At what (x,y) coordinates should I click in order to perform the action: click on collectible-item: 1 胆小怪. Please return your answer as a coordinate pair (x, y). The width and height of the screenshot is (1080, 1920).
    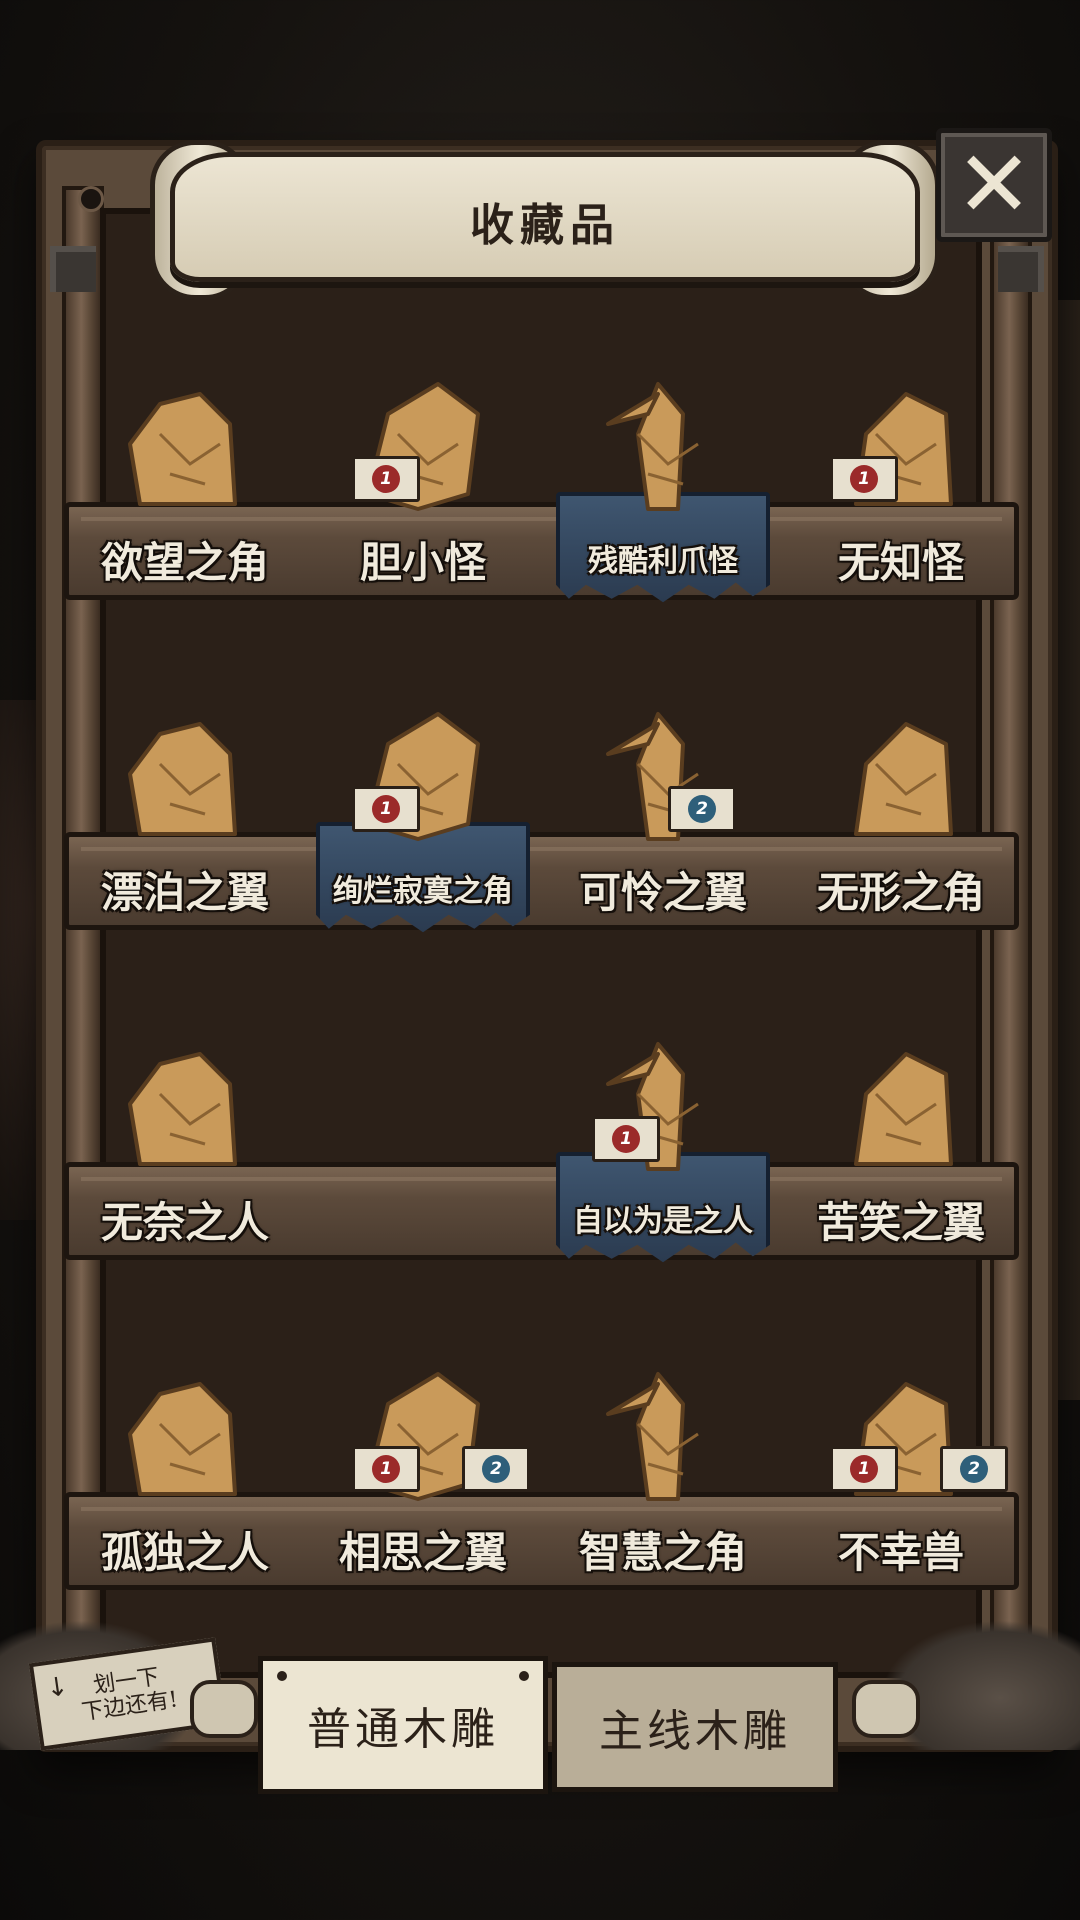
    Looking at the image, I should click on (423, 435).